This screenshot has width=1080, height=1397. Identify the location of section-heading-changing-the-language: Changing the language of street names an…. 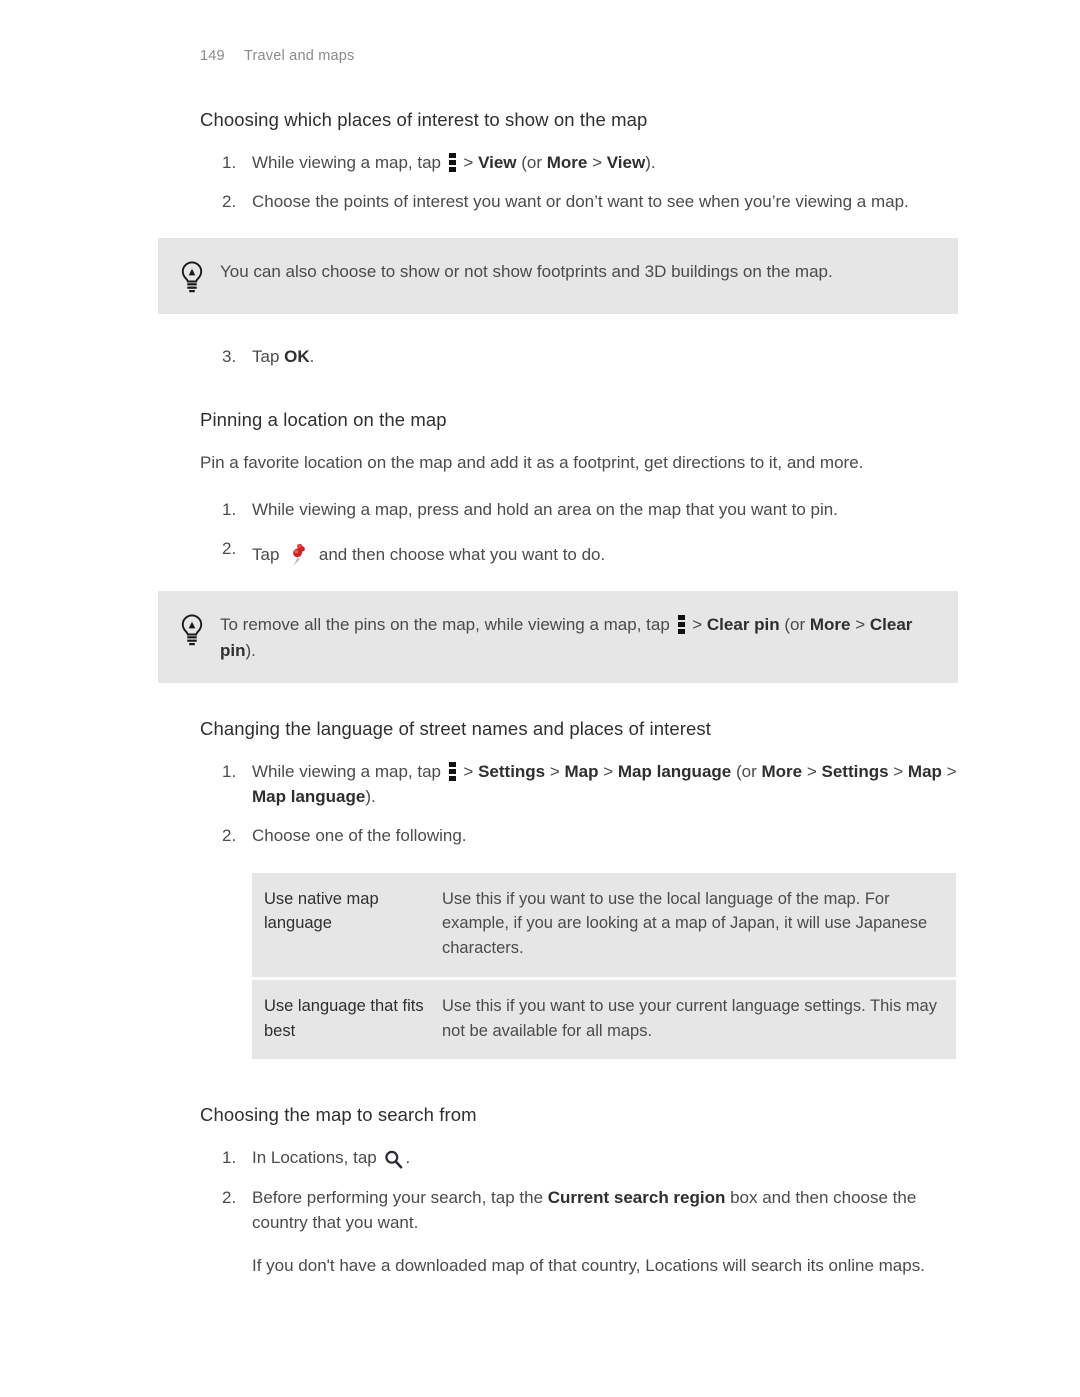
(455, 729).